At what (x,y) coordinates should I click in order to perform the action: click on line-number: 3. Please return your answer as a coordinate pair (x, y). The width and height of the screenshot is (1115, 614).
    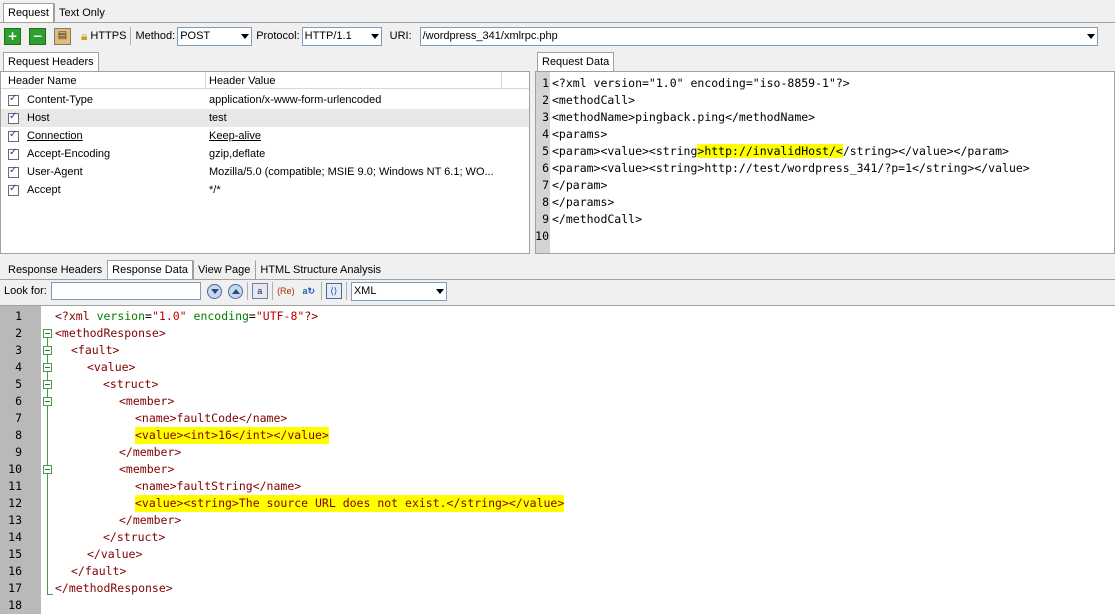
    Looking at the image, I should click on (545, 117).